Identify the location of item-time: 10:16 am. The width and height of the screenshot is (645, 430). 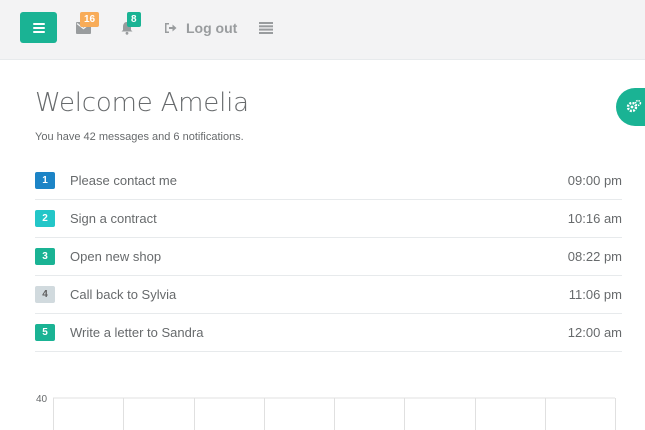
(594, 218).